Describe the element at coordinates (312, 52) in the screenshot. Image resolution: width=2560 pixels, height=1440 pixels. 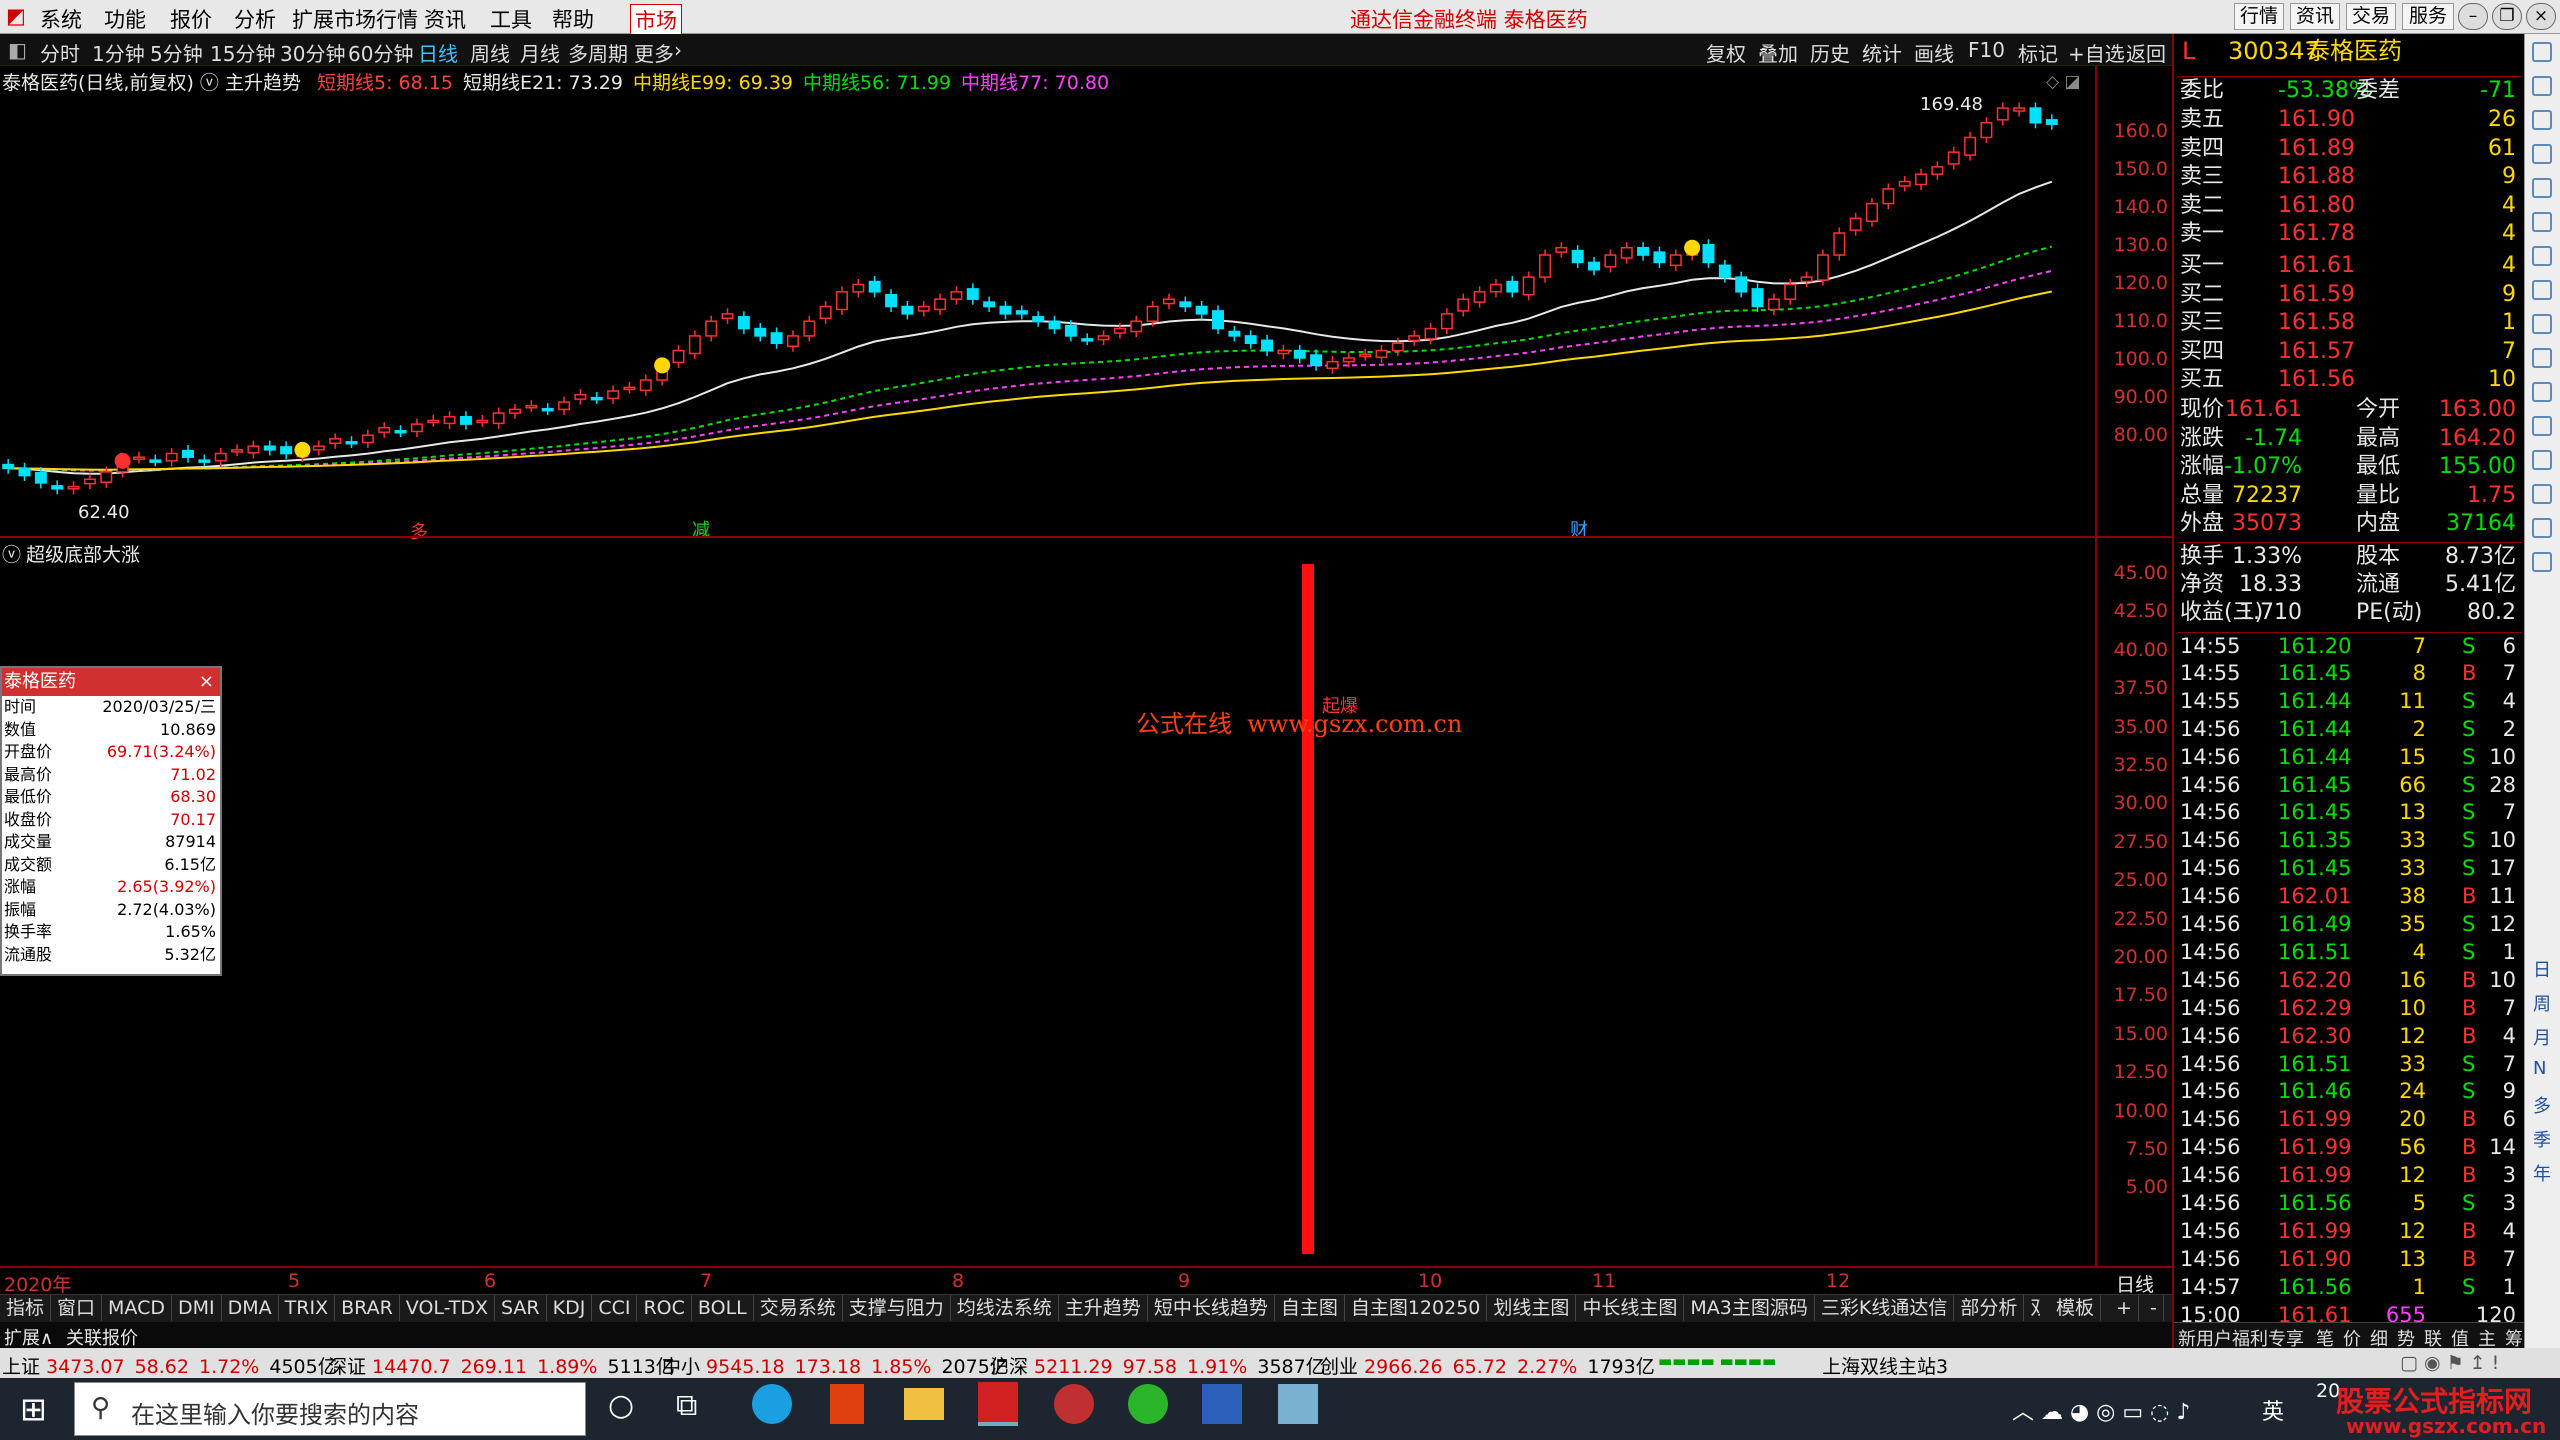
I see `period-tab-30min: 30分钟` at that location.